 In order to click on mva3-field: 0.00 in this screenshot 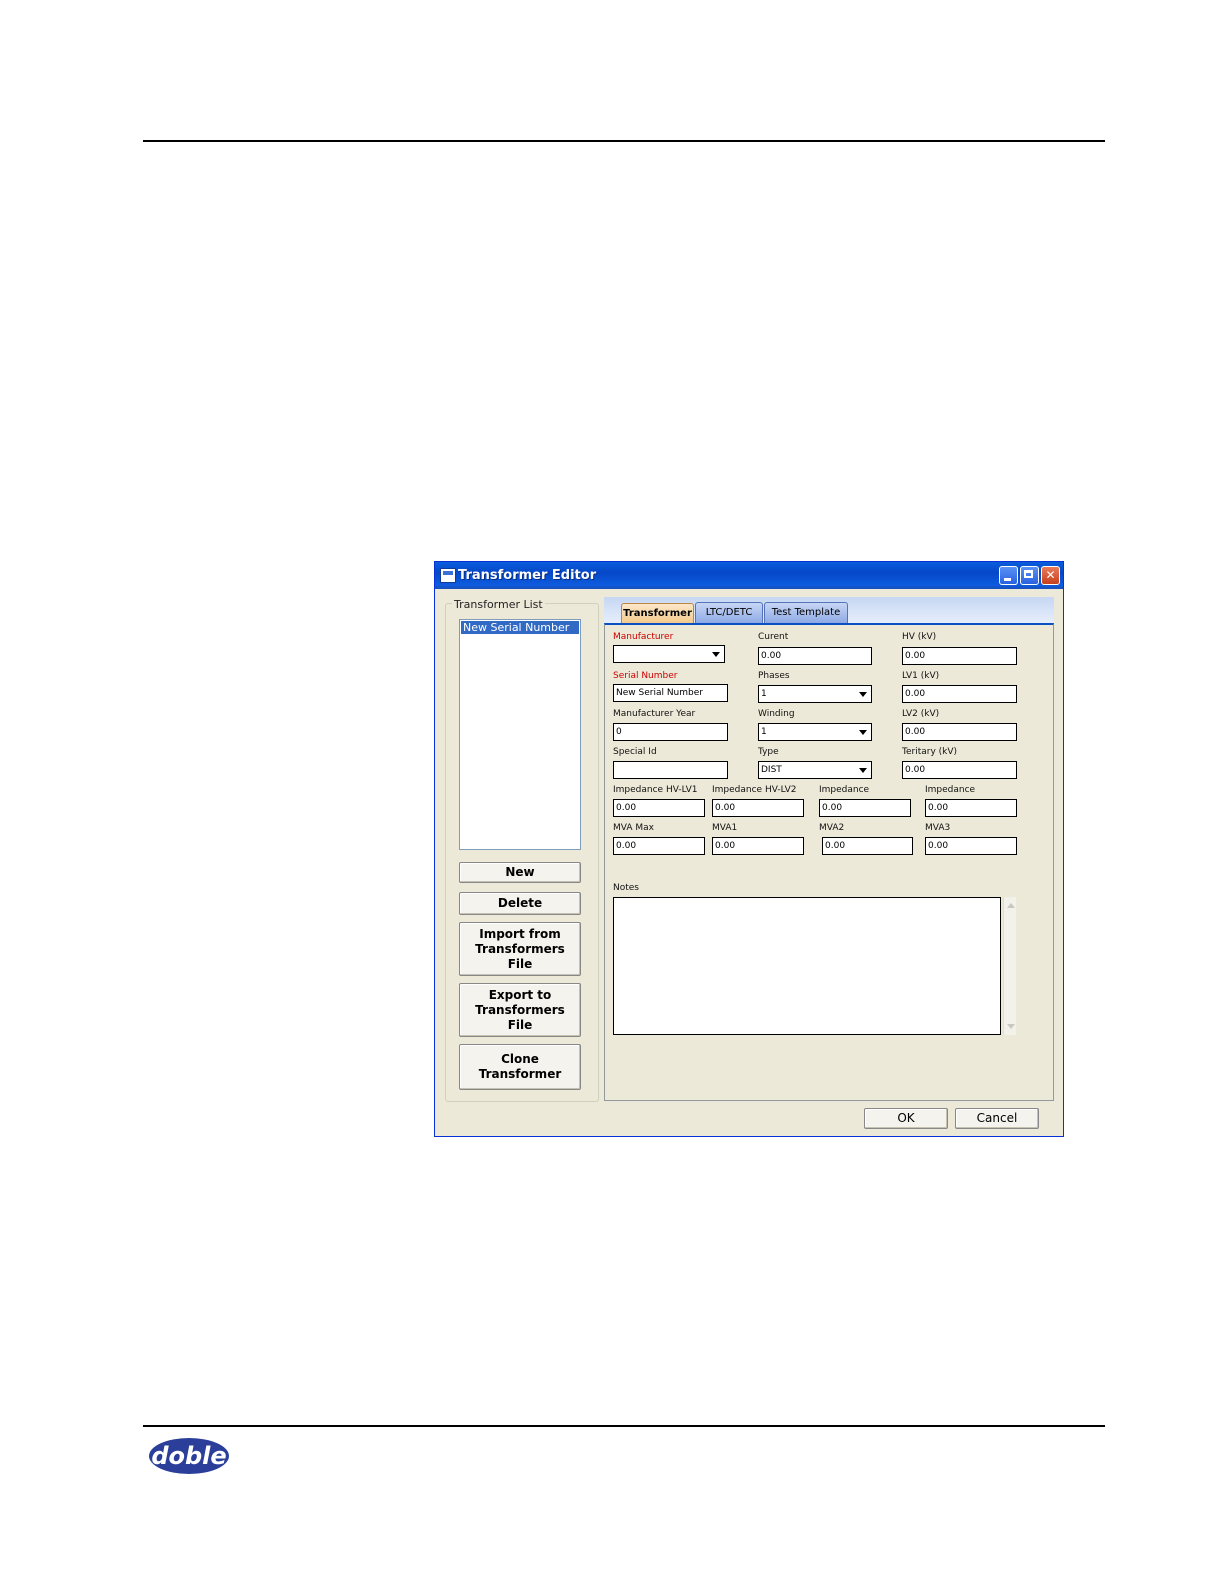, I will do `click(971, 846)`.